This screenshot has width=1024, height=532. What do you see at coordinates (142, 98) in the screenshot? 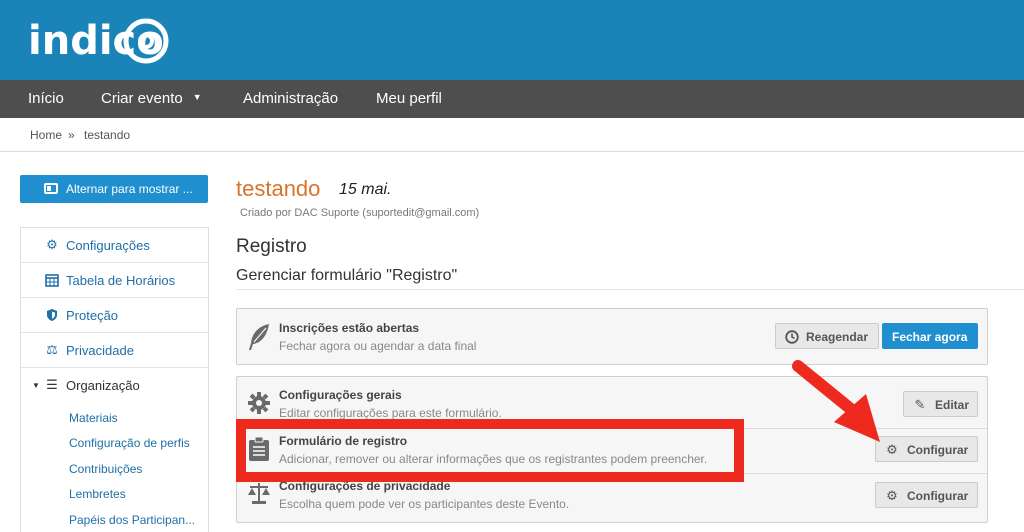
I see `nav-label: Criar evento` at bounding box center [142, 98].